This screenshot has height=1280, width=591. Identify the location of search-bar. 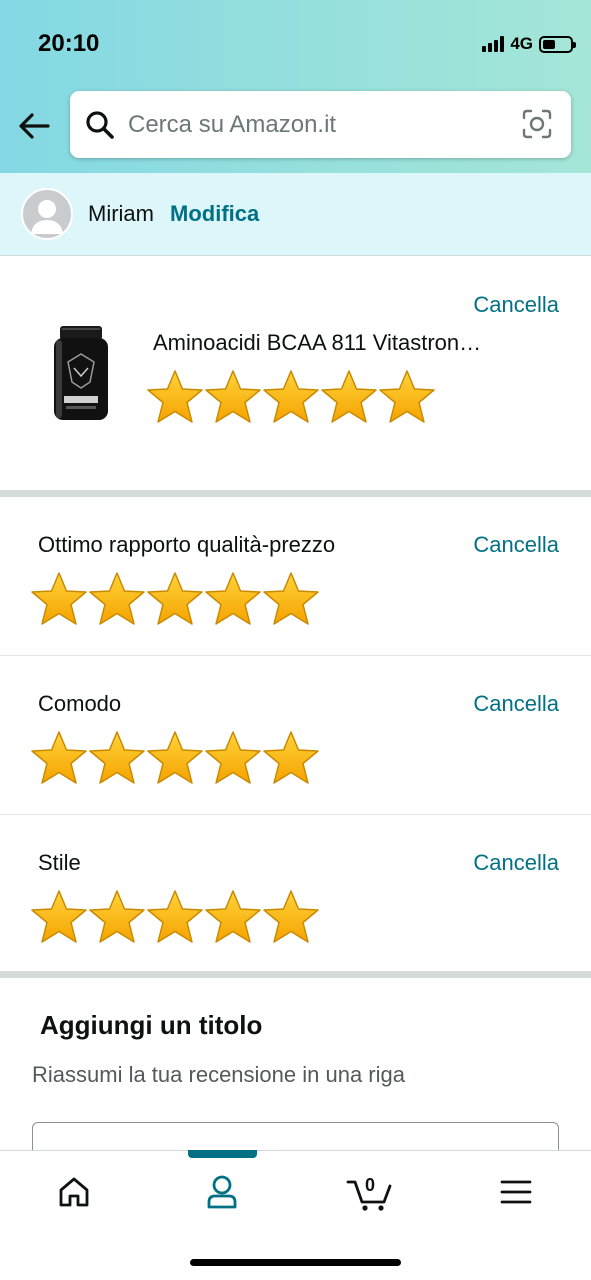
(320, 124).